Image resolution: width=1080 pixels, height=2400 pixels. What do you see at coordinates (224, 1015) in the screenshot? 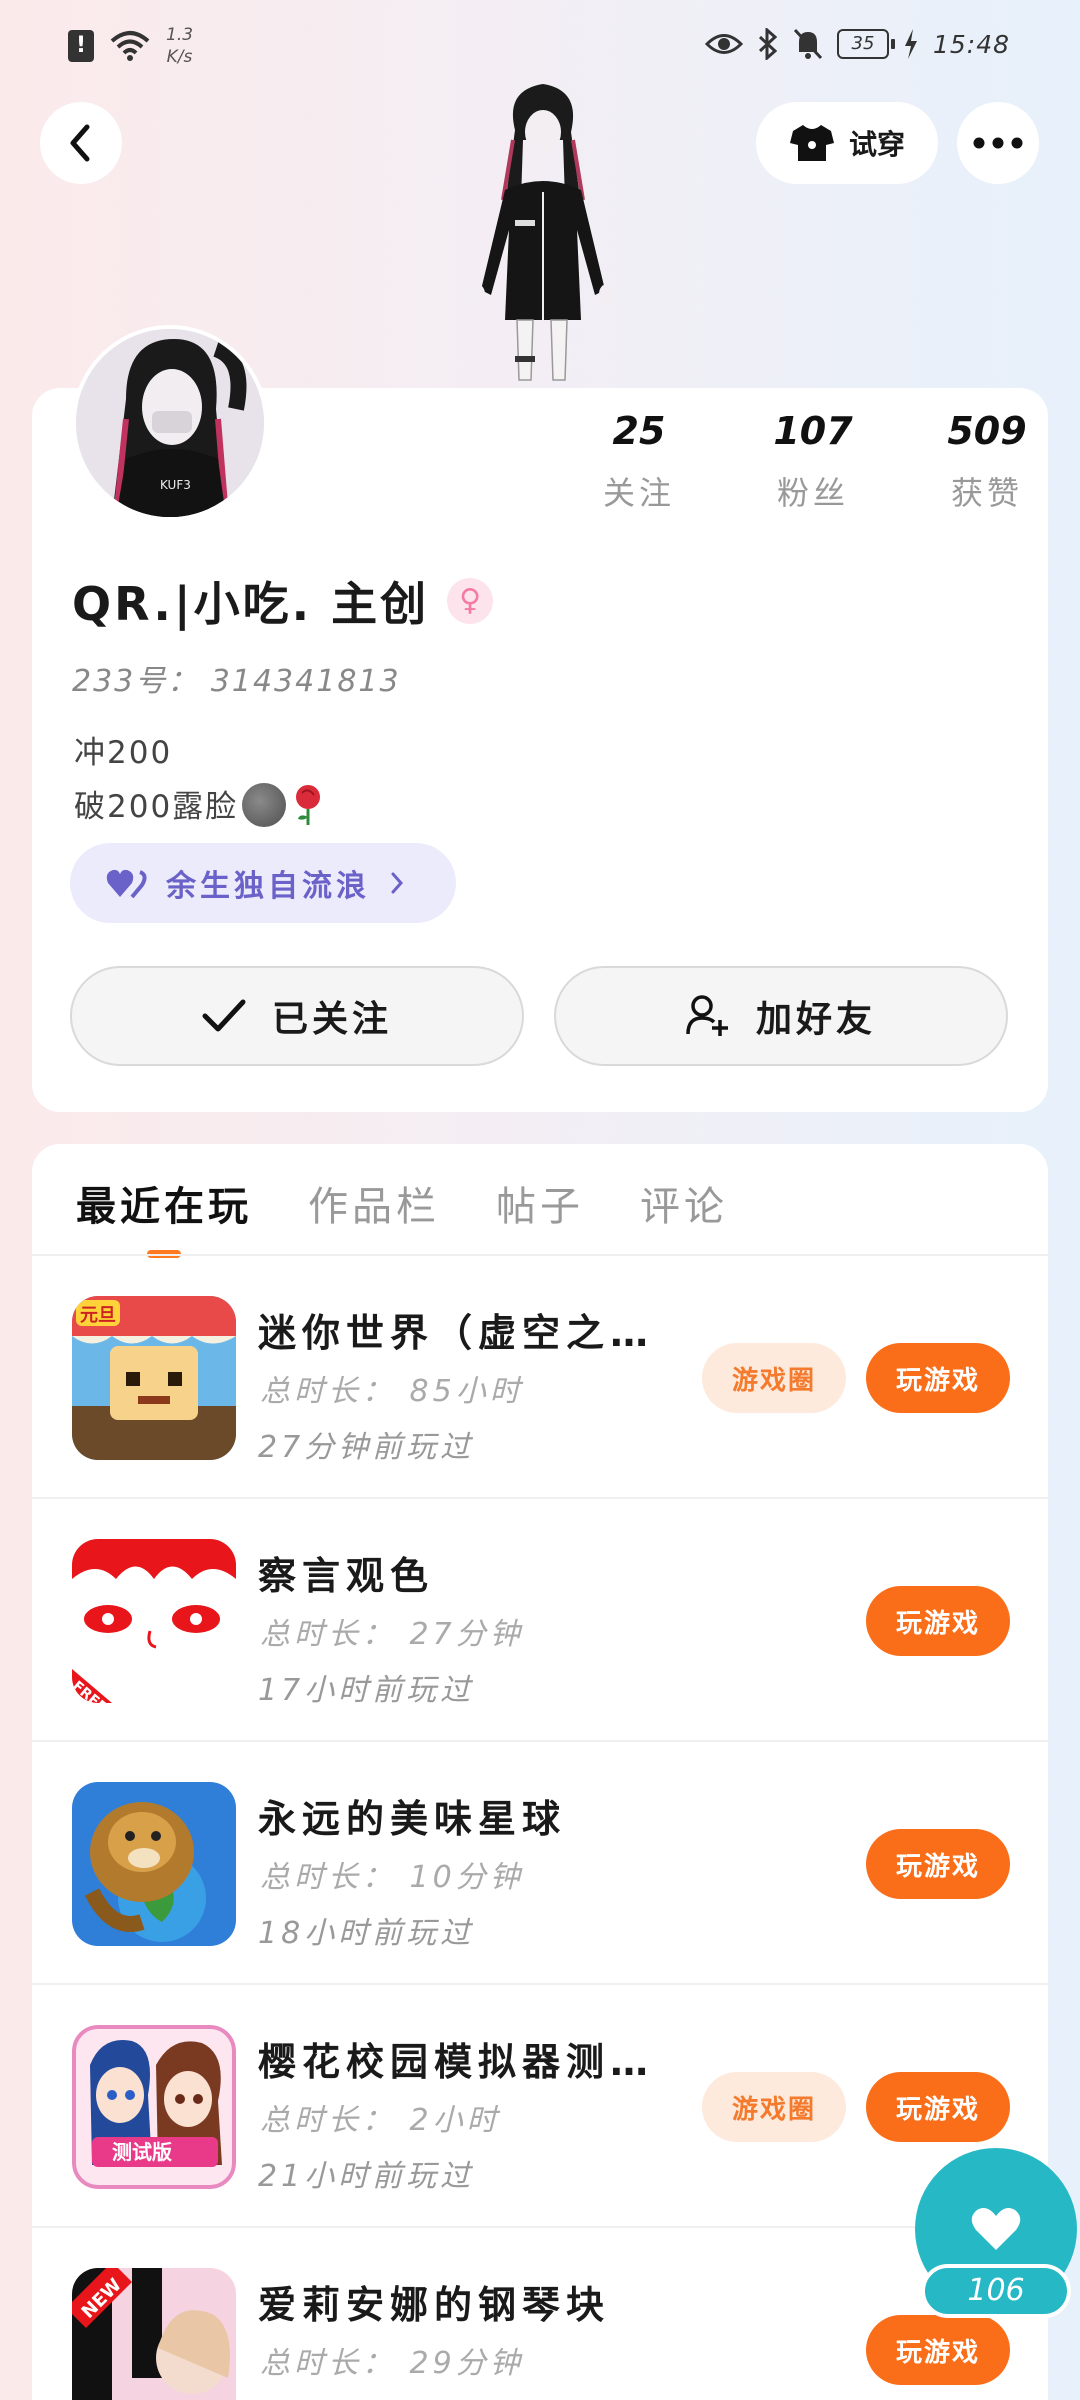
I see `checkmark-icon` at bounding box center [224, 1015].